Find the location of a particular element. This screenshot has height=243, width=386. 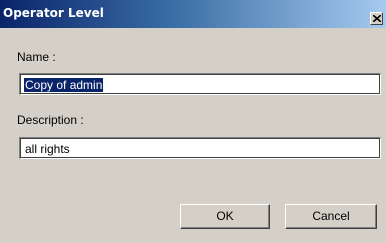

close-button is located at coordinates (376, 18).